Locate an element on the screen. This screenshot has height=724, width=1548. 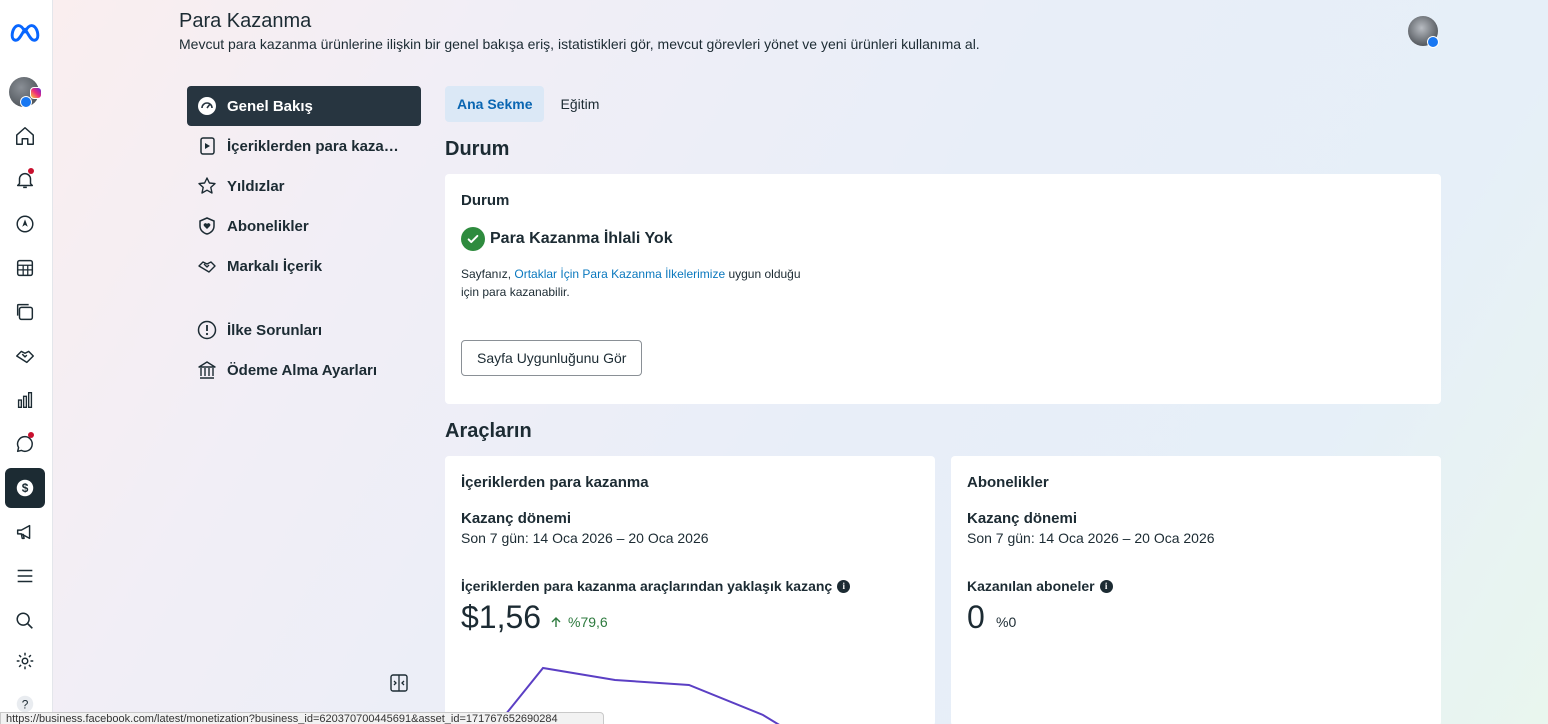
content-icon is located at coordinates (25, 312).